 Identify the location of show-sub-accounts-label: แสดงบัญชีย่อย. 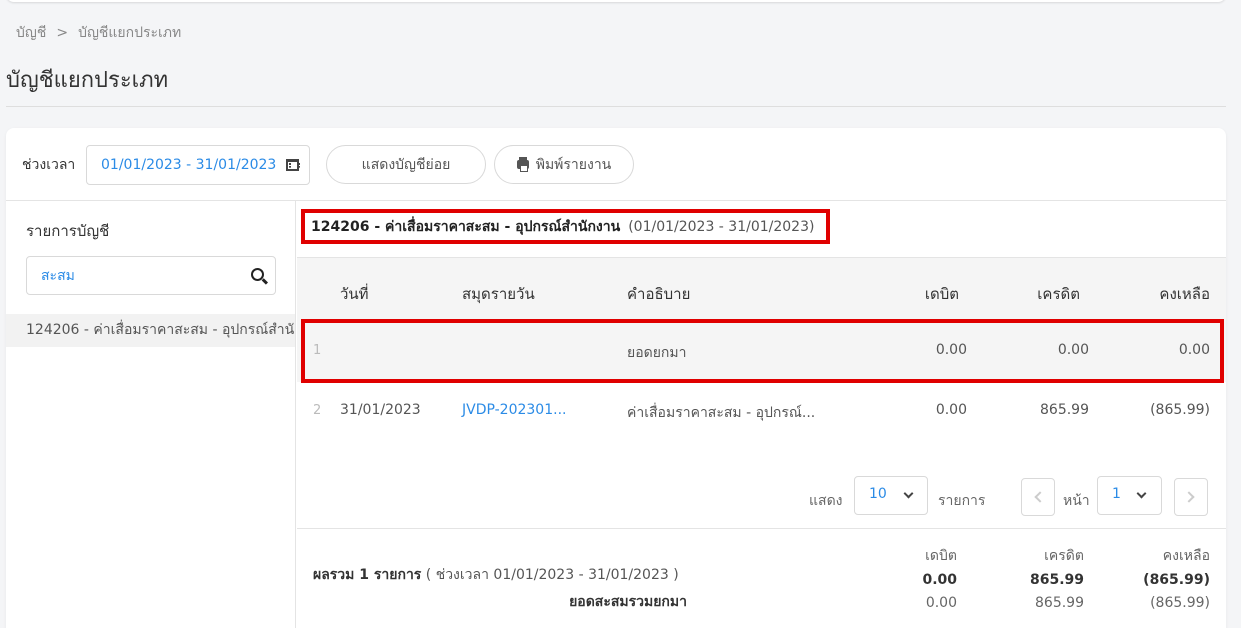
(406, 164).